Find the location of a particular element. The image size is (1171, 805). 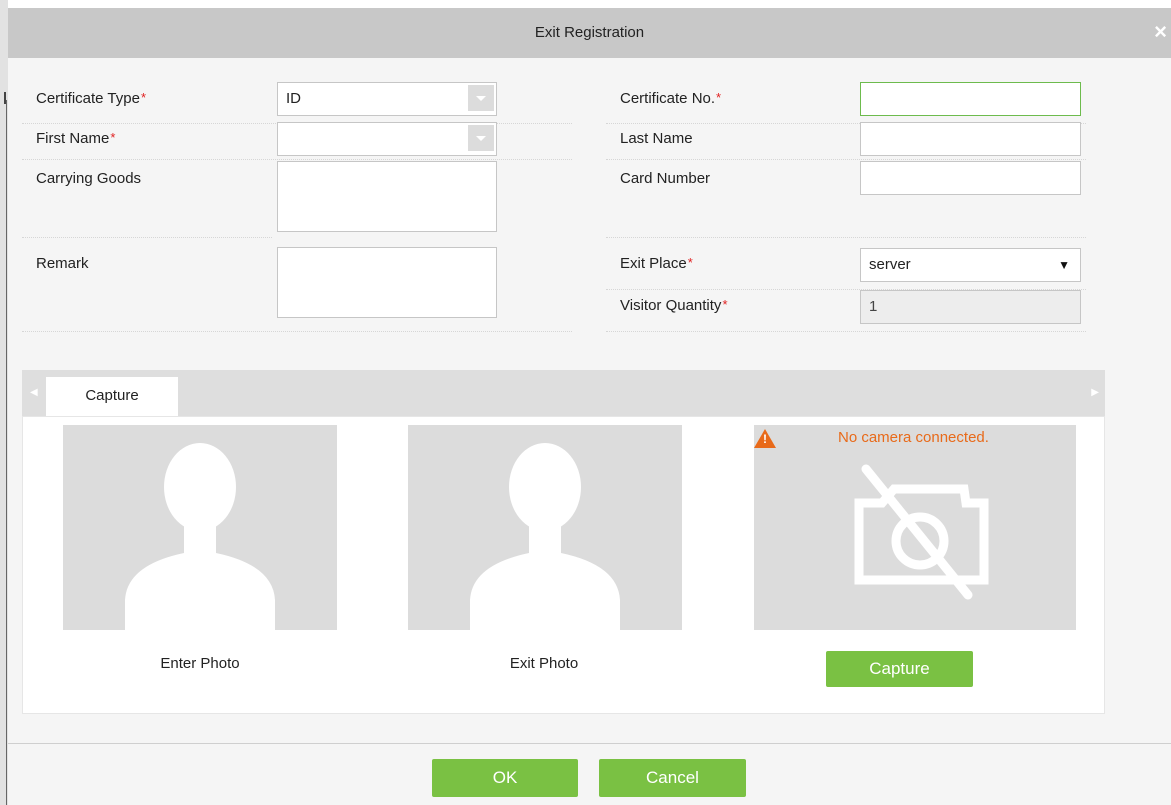

card-number-input is located at coordinates (970, 178).